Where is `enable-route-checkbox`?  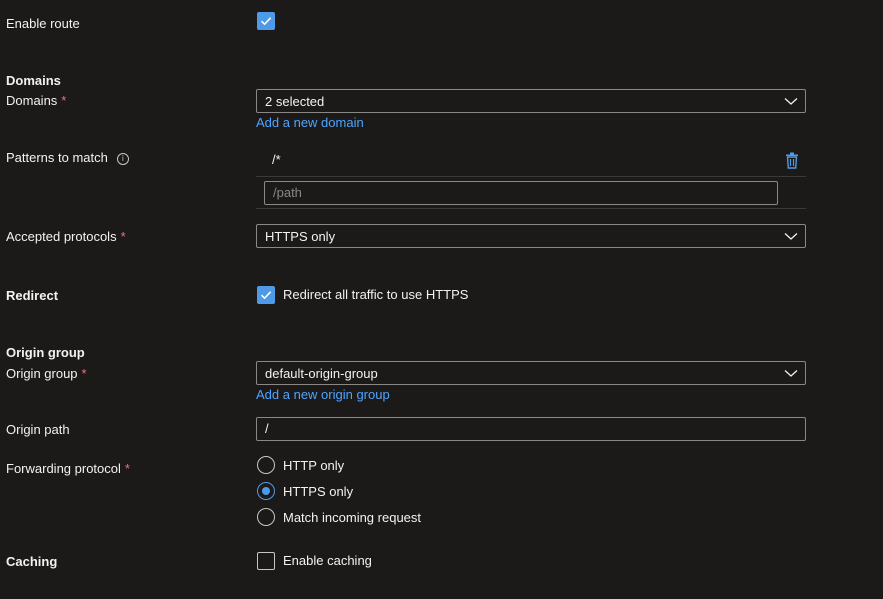 enable-route-checkbox is located at coordinates (266, 21).